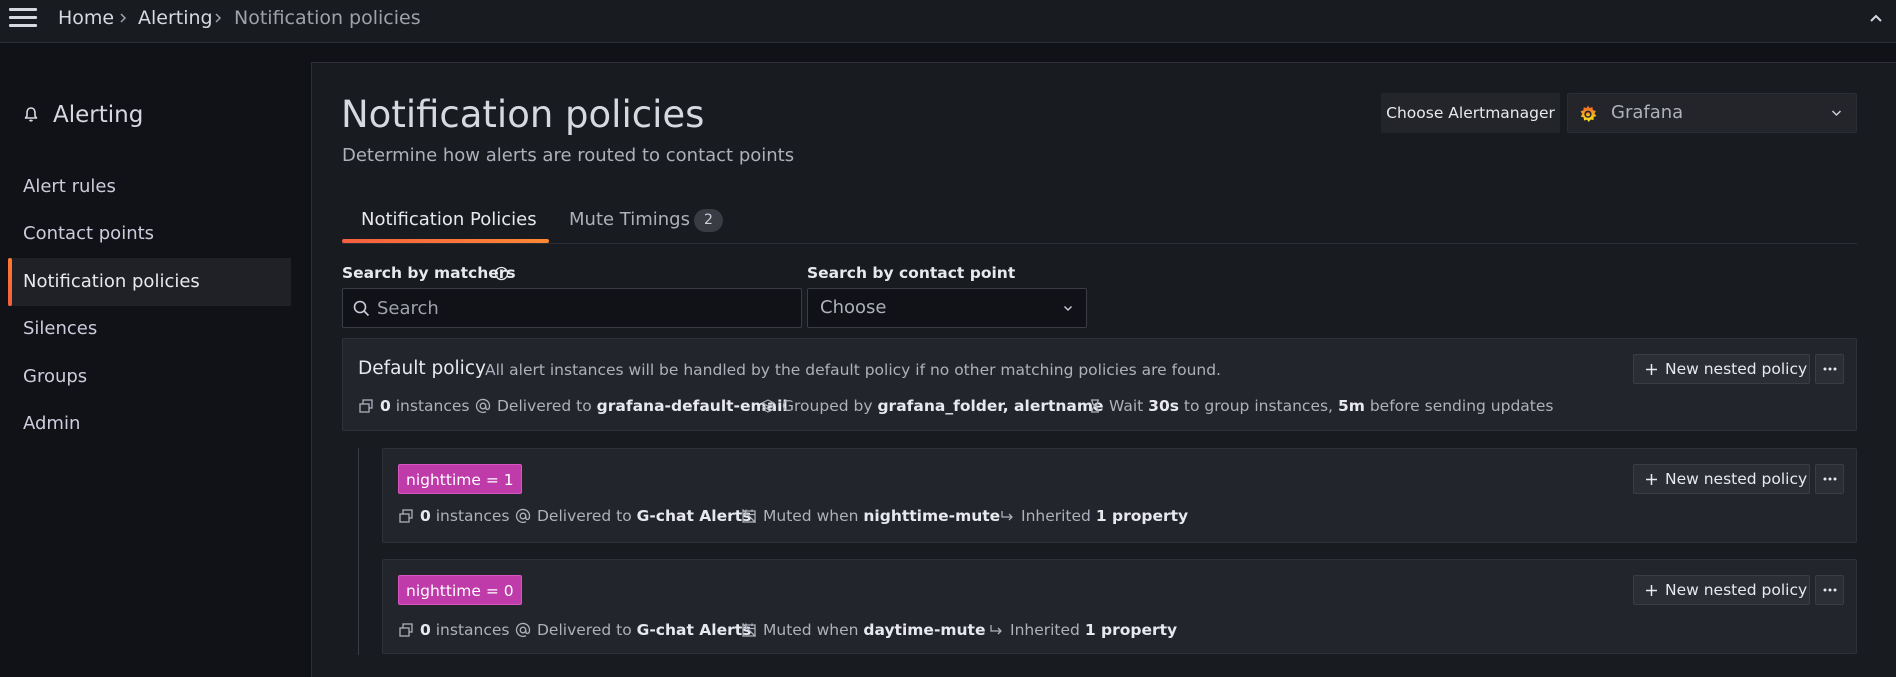  What do you see at coordinates (501, 273) in the screenshot?
I see `info-icon` at bounding box center [501, 273].